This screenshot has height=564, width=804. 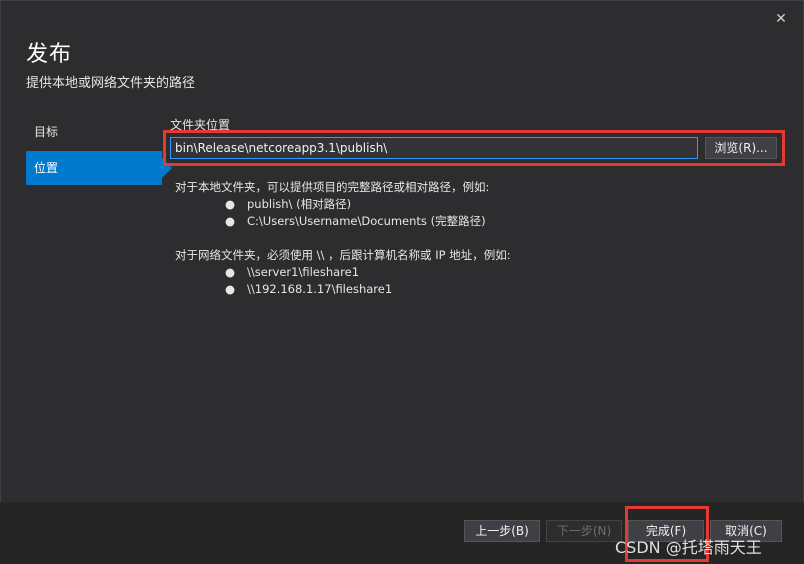 I want to click on sidebar: 目标 位置, so click(x=99, y=150).